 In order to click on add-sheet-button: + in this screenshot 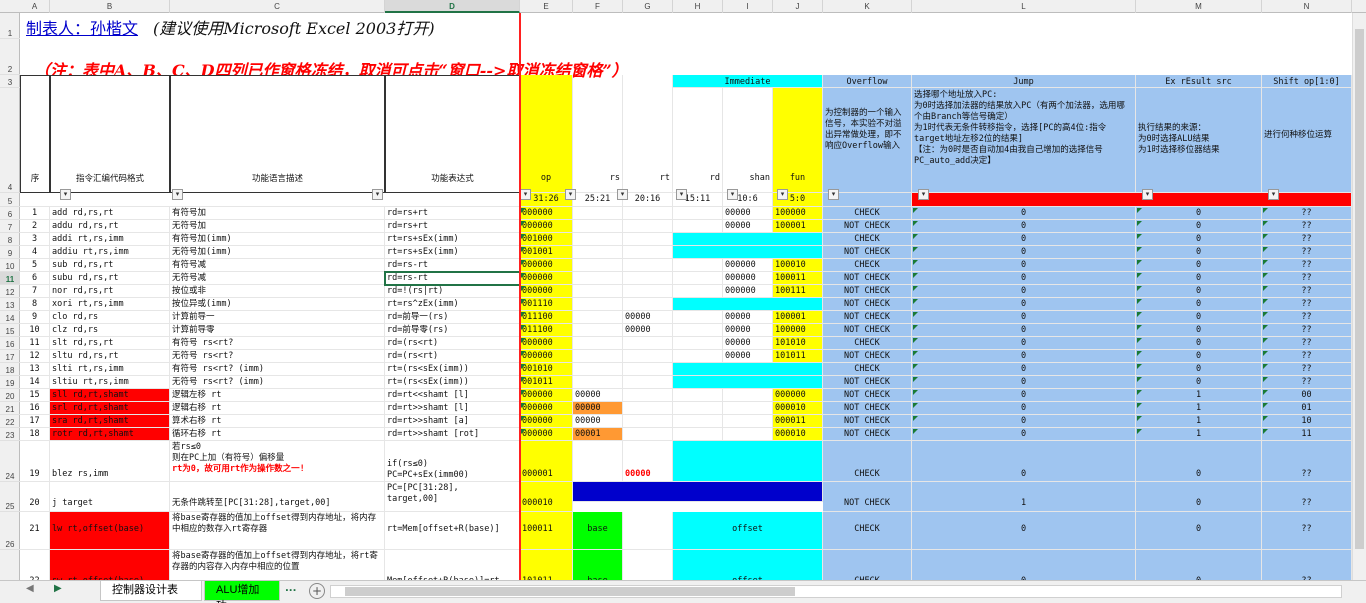, I will do `click(317, 591)`.